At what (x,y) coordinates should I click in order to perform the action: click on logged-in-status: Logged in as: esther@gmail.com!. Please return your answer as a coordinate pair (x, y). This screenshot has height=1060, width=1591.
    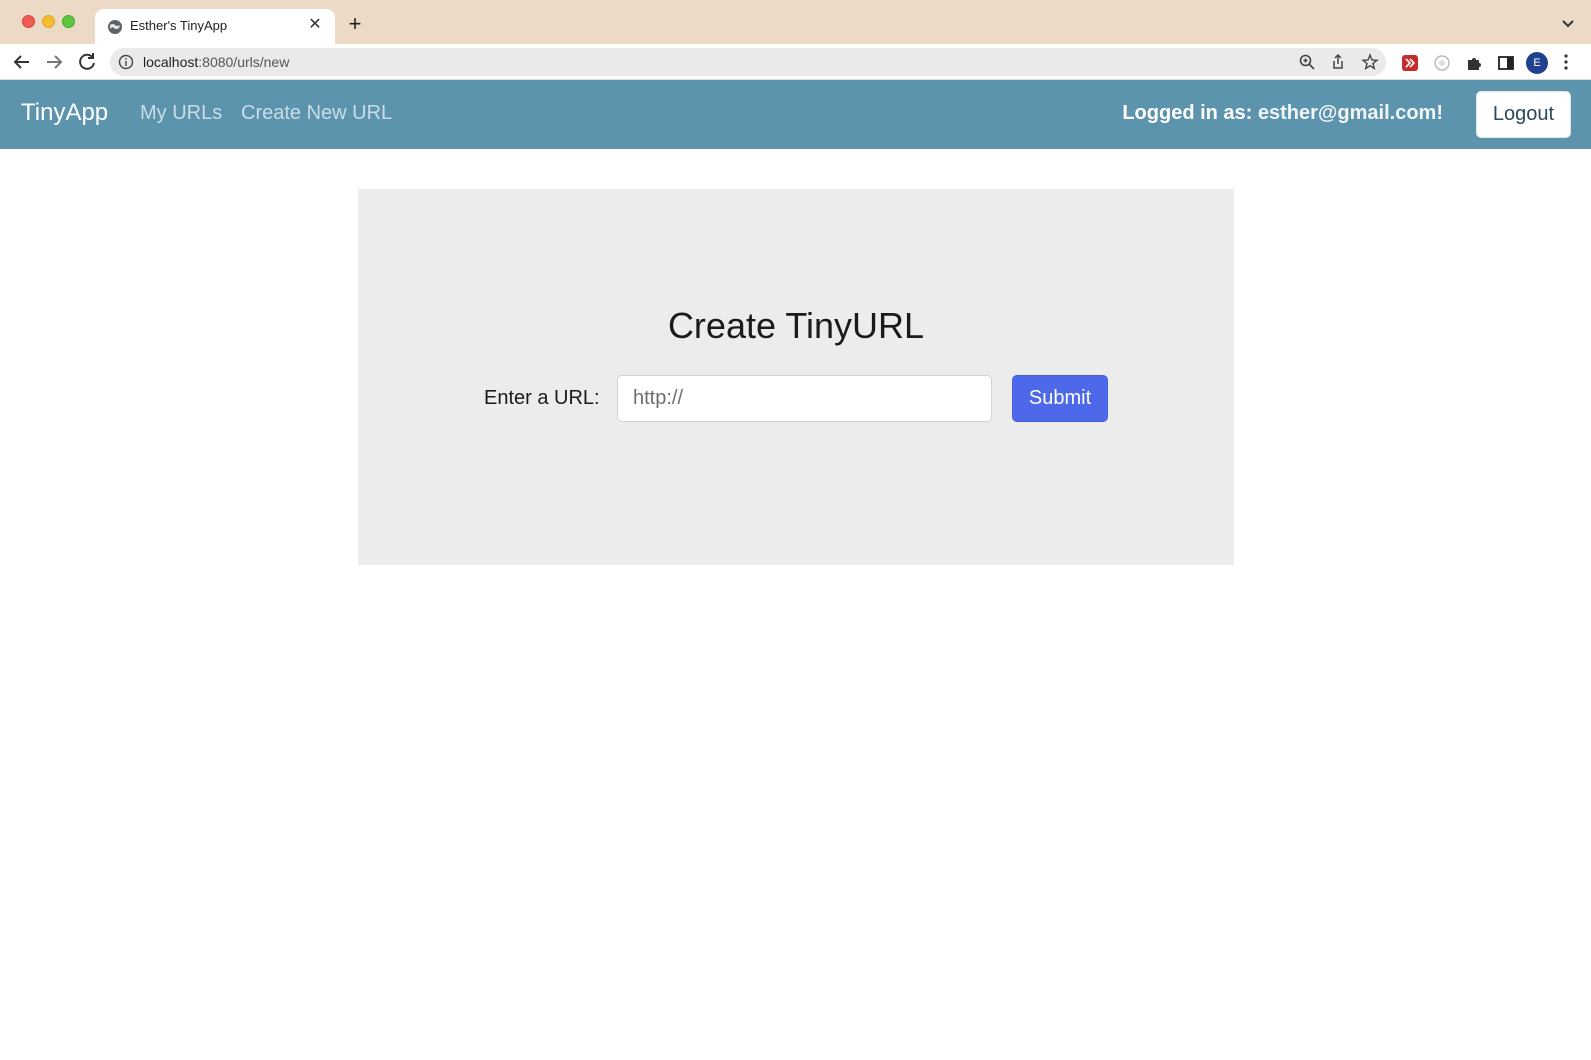
    Looking at the image, I should click on (1282, 113).